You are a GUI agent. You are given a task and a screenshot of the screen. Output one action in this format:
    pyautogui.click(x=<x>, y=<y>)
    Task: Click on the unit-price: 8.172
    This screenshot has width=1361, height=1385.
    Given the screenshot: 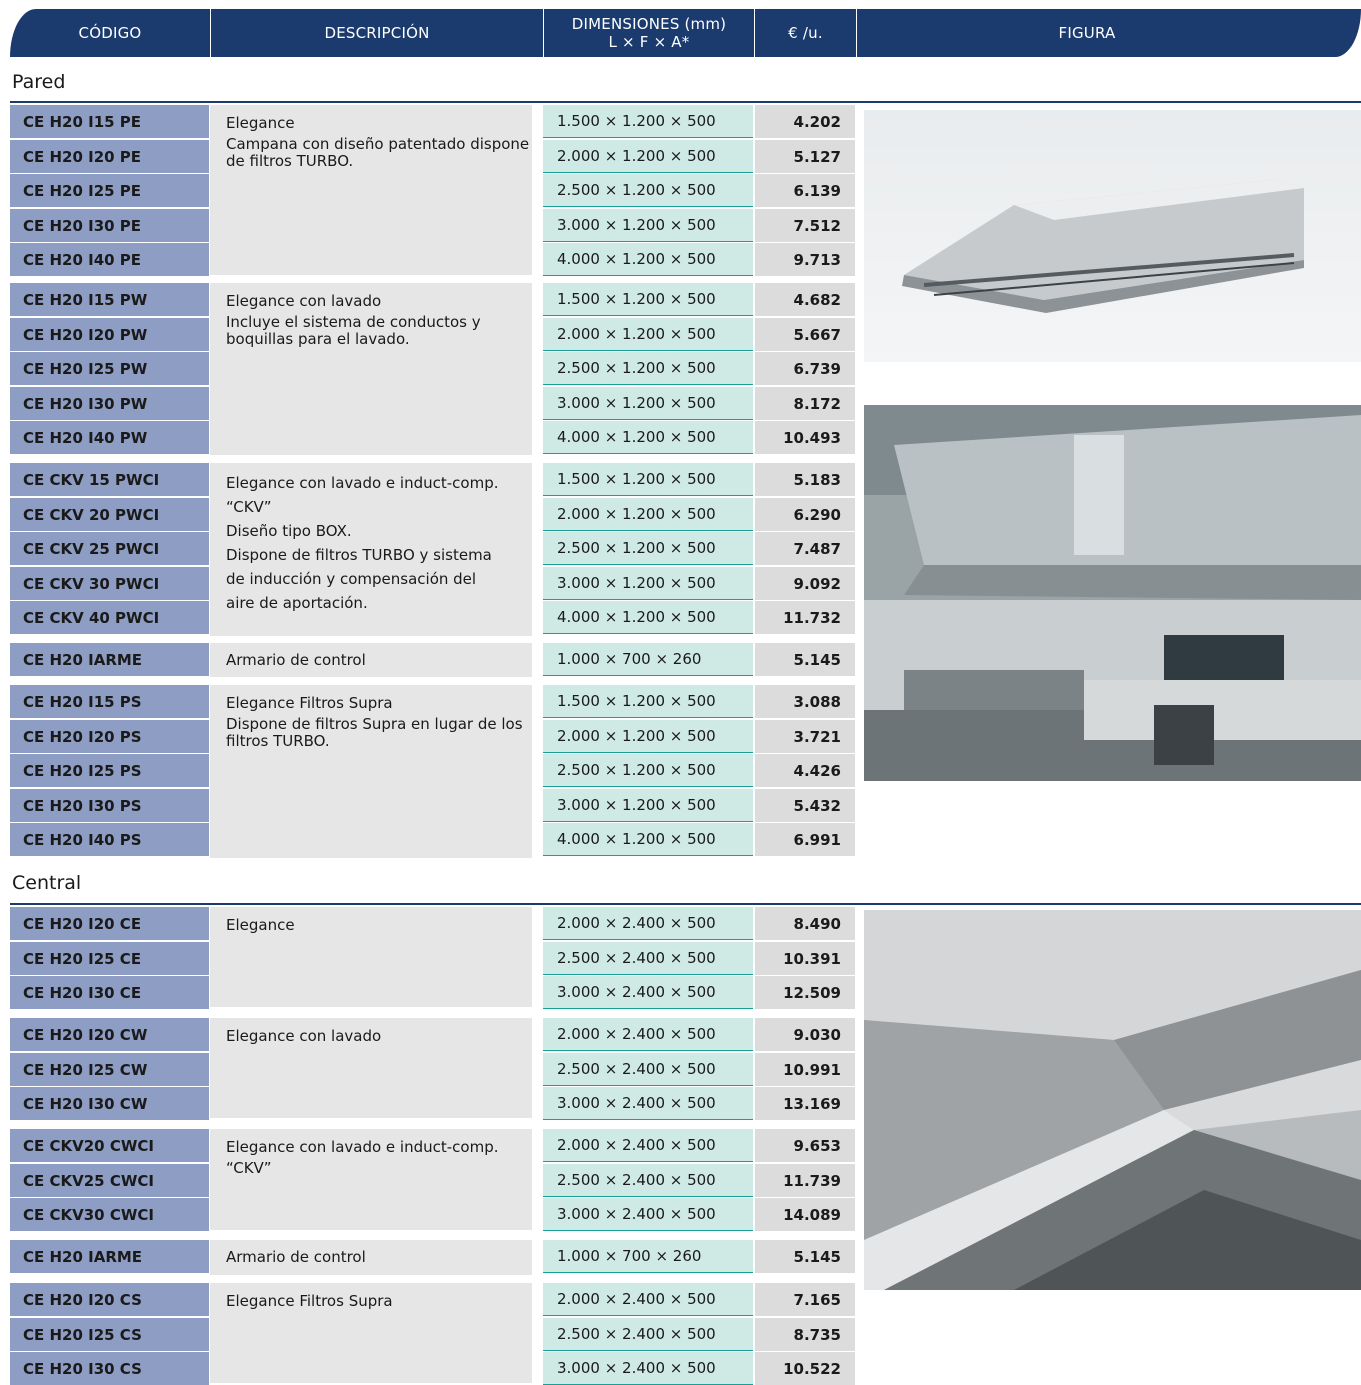 What is the action you would take?
    pyautogui.click(x=805, y=403)
    